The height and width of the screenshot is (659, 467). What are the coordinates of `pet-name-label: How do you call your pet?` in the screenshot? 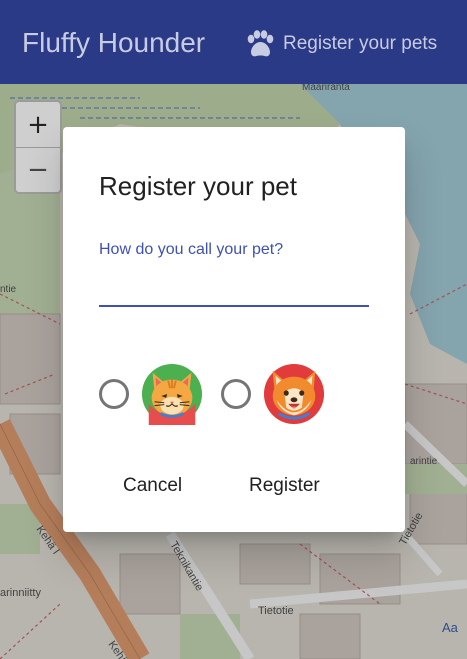 It's located at (191, 249).